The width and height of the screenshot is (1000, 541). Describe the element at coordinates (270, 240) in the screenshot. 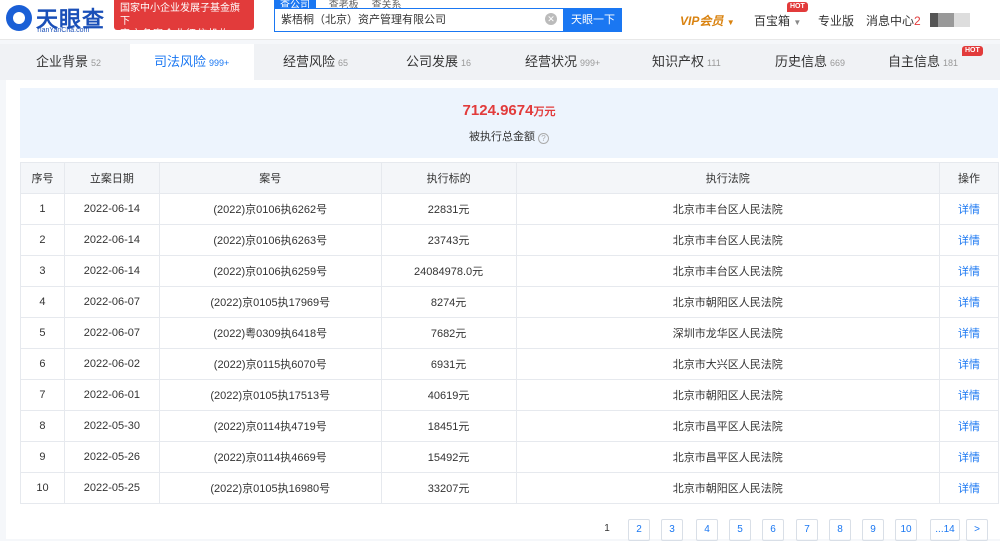

I see `cell-case-no: (2022)京0106执6263号` at that location.